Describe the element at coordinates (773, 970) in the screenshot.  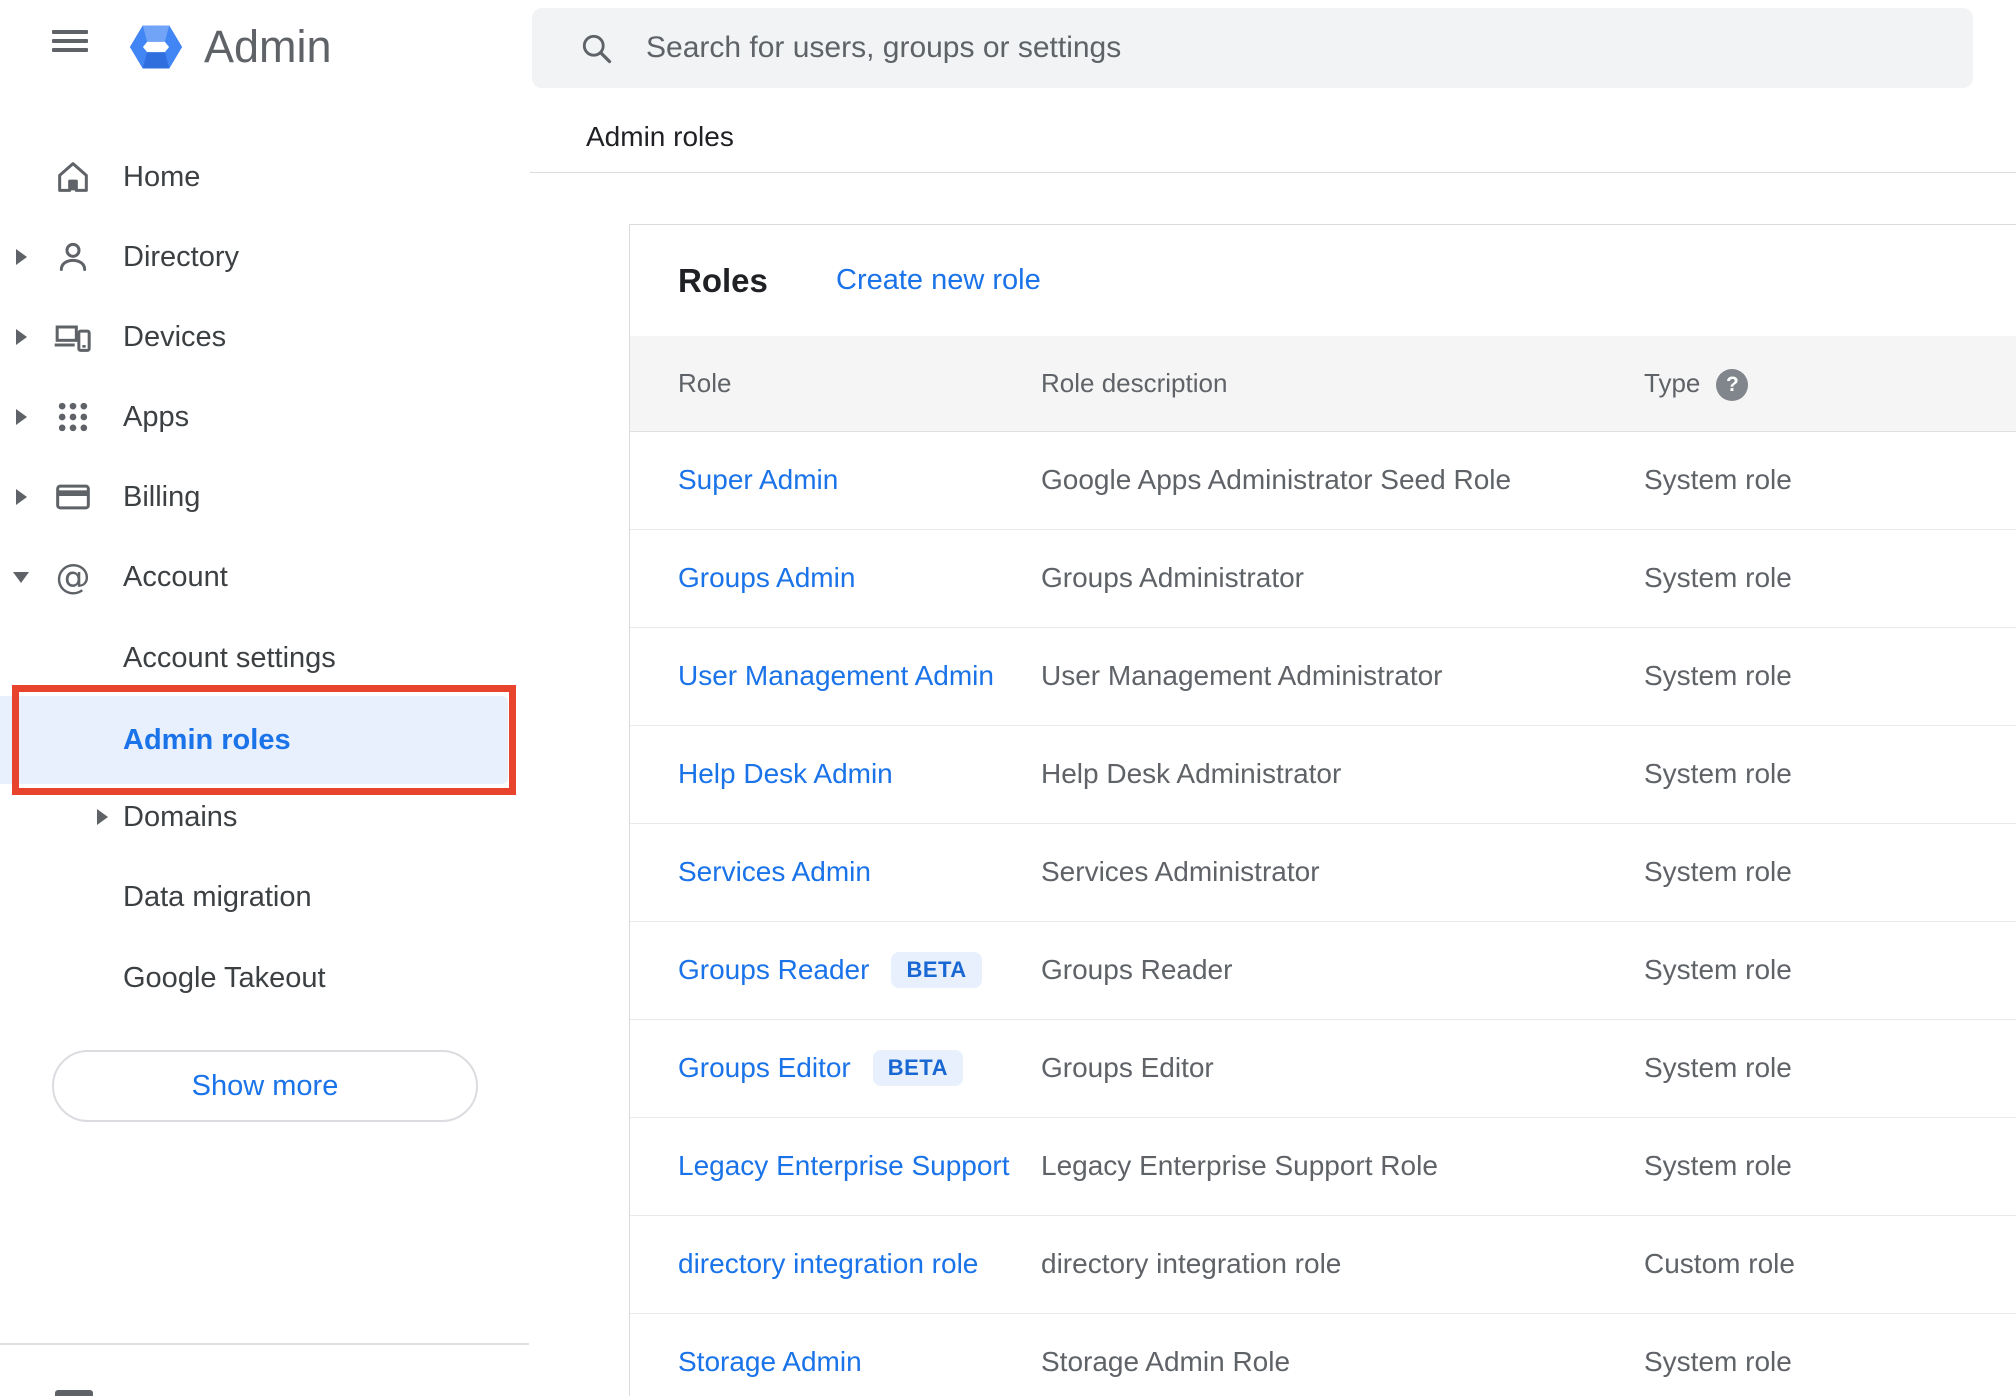
I see `role-link: Groups Reader` at that location.